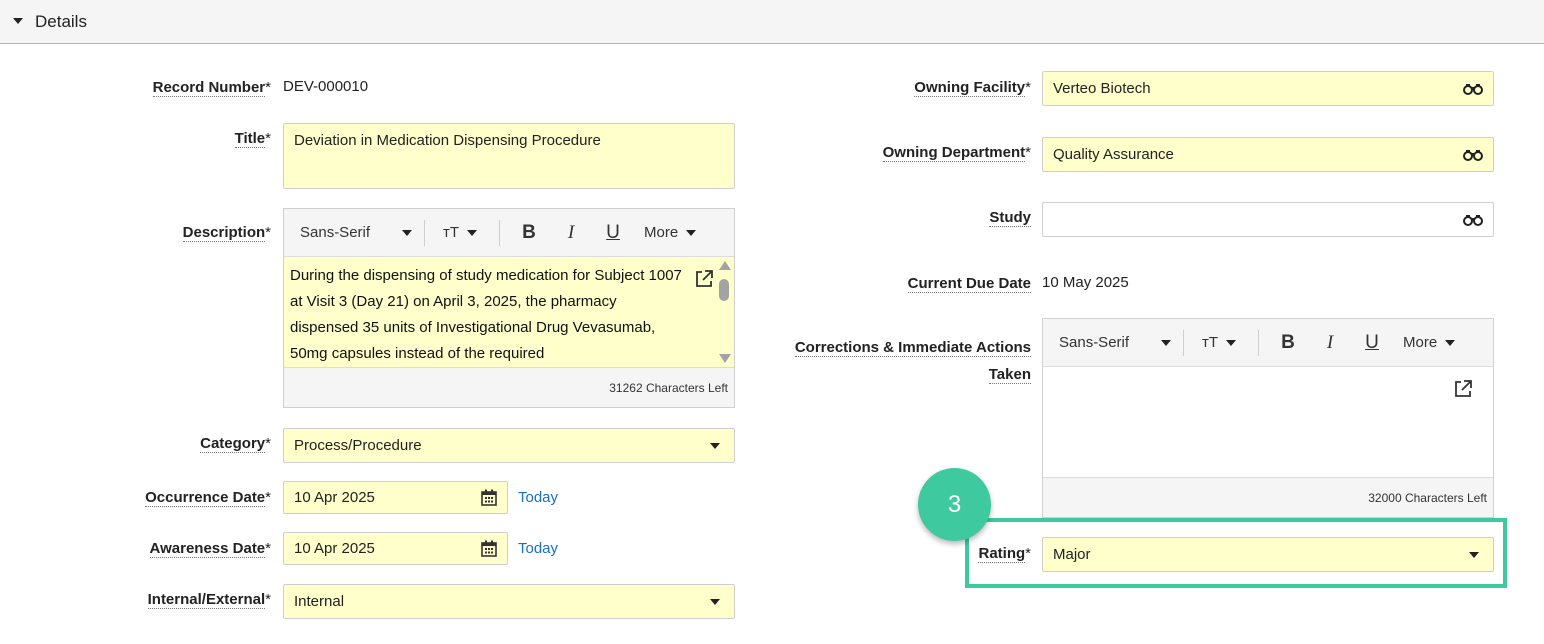  What do you see at coordinates (18, 21) in the screenshot?
I see `collapse-caret-icon` at bounding box center [18, 21].